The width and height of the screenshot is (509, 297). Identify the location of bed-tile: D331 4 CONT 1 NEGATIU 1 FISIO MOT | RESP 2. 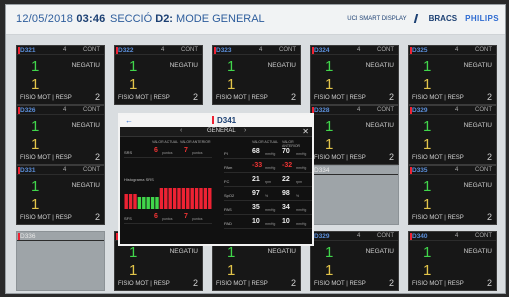
(60, 195).